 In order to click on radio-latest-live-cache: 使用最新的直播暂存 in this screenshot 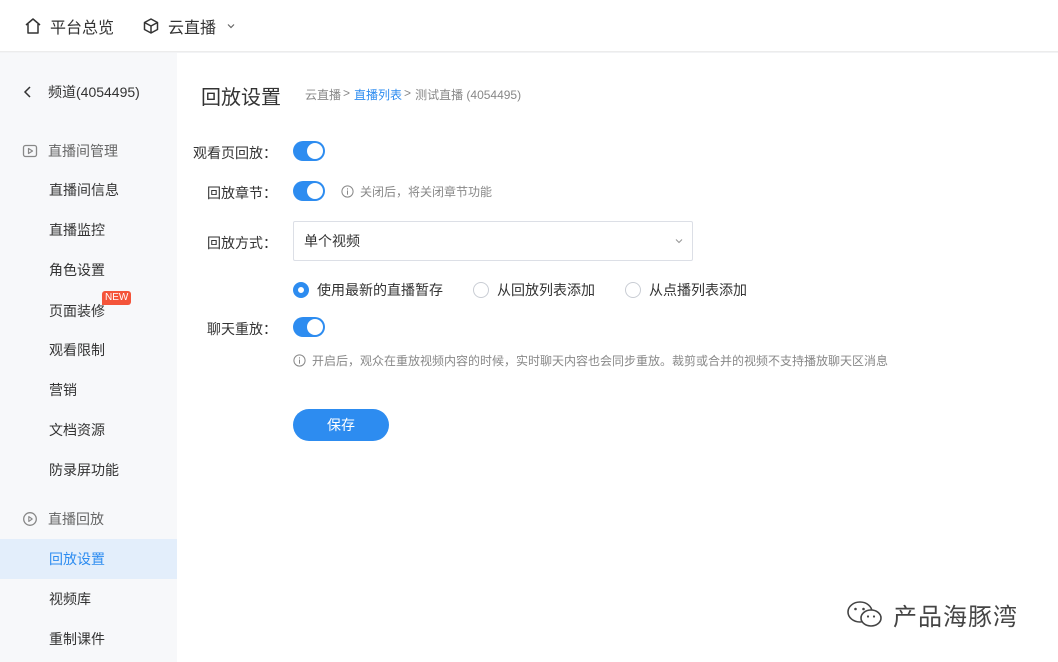, I will do `click(368, 290)`.